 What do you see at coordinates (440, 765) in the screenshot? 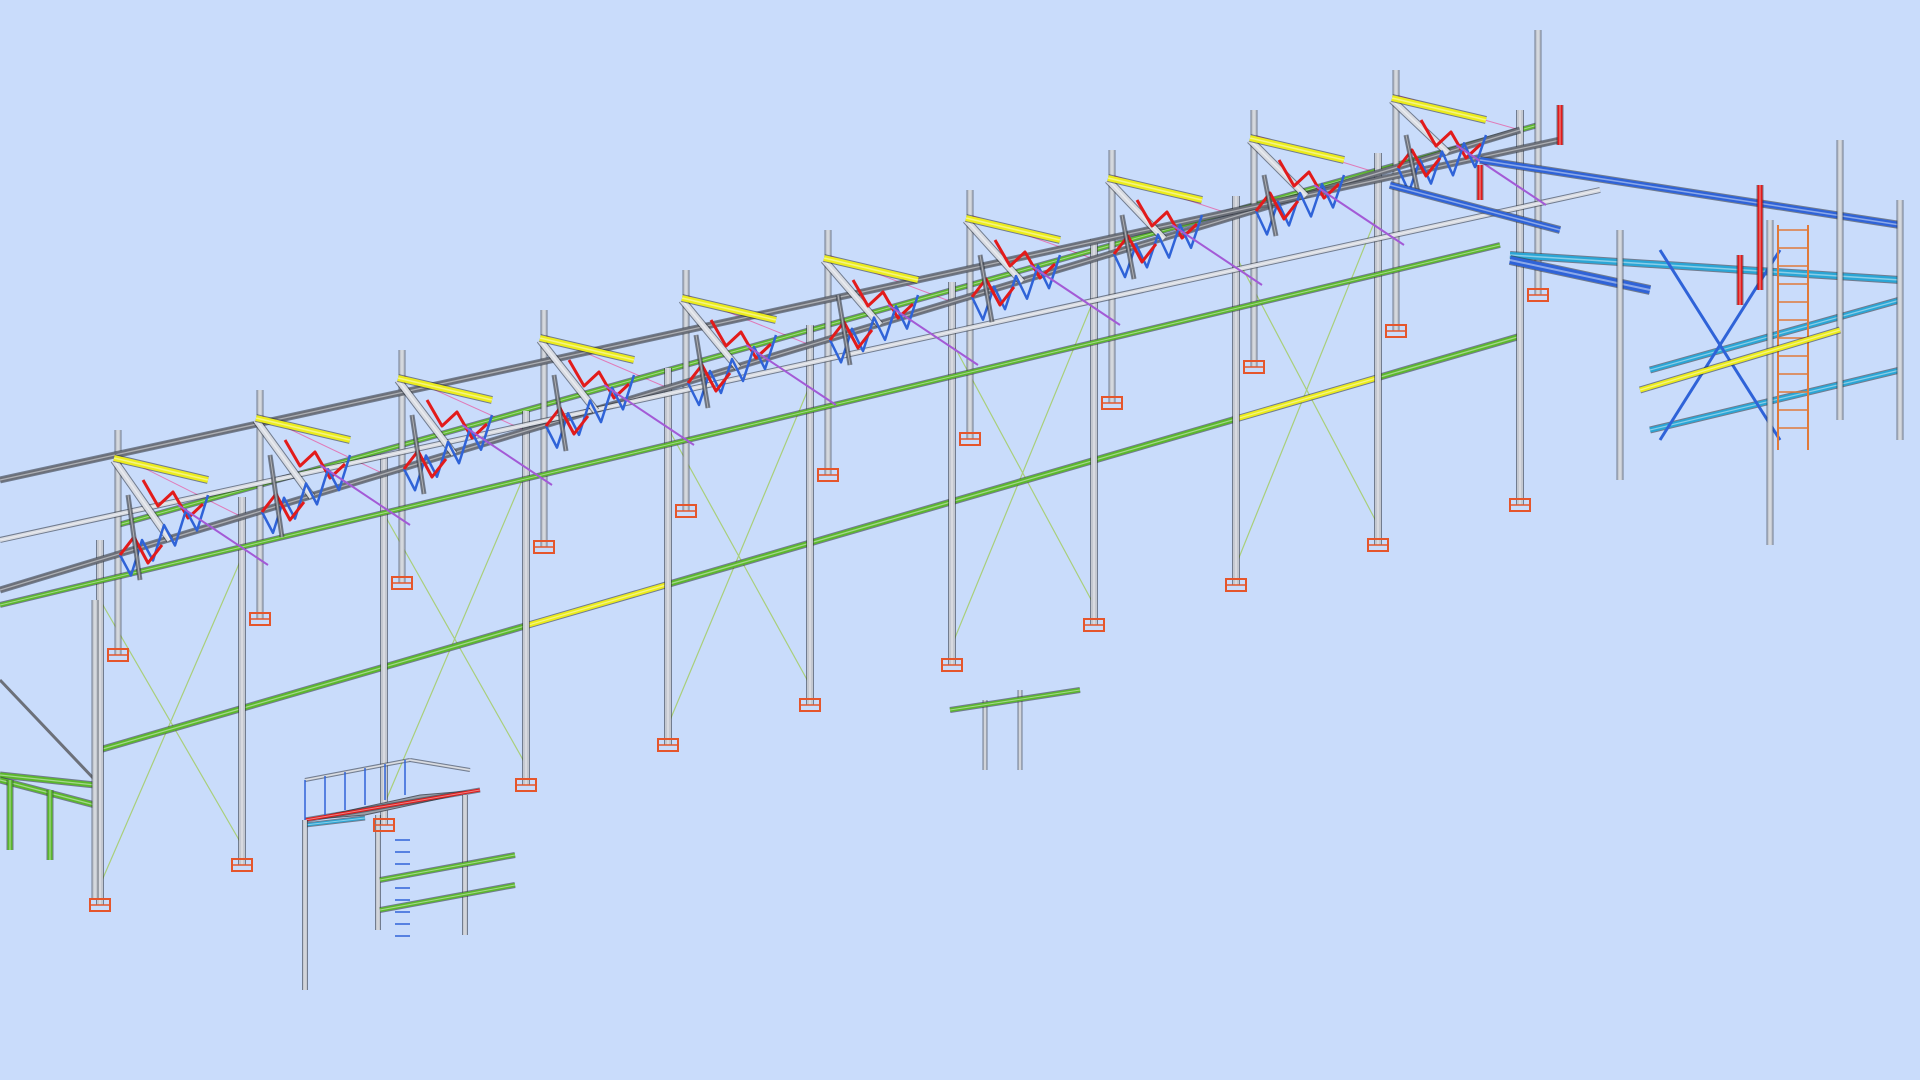
I see `platform-handrail-2-highlight` at bounding box center [440, 765].